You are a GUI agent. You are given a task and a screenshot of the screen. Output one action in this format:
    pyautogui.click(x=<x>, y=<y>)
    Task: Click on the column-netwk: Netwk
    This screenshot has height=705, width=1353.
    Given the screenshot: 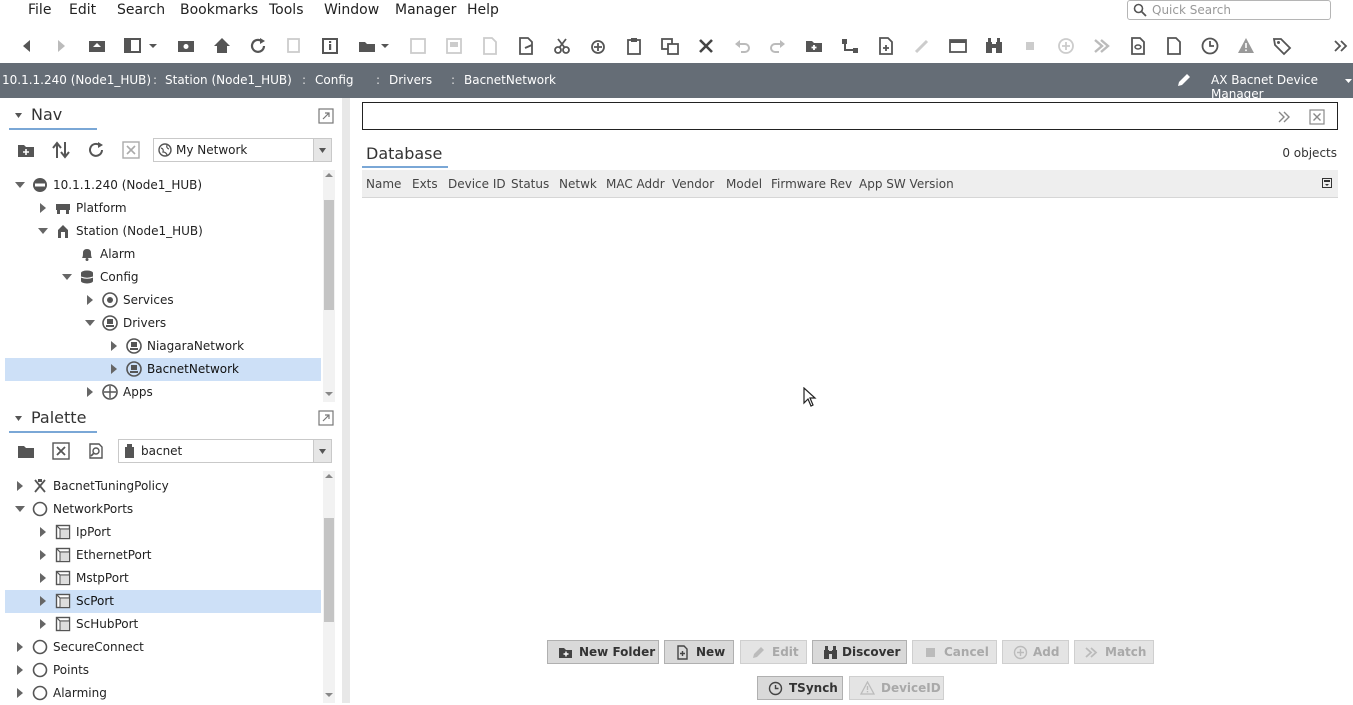 What is the action you would take?
    pyautogui.click(x=578, y=184)
    